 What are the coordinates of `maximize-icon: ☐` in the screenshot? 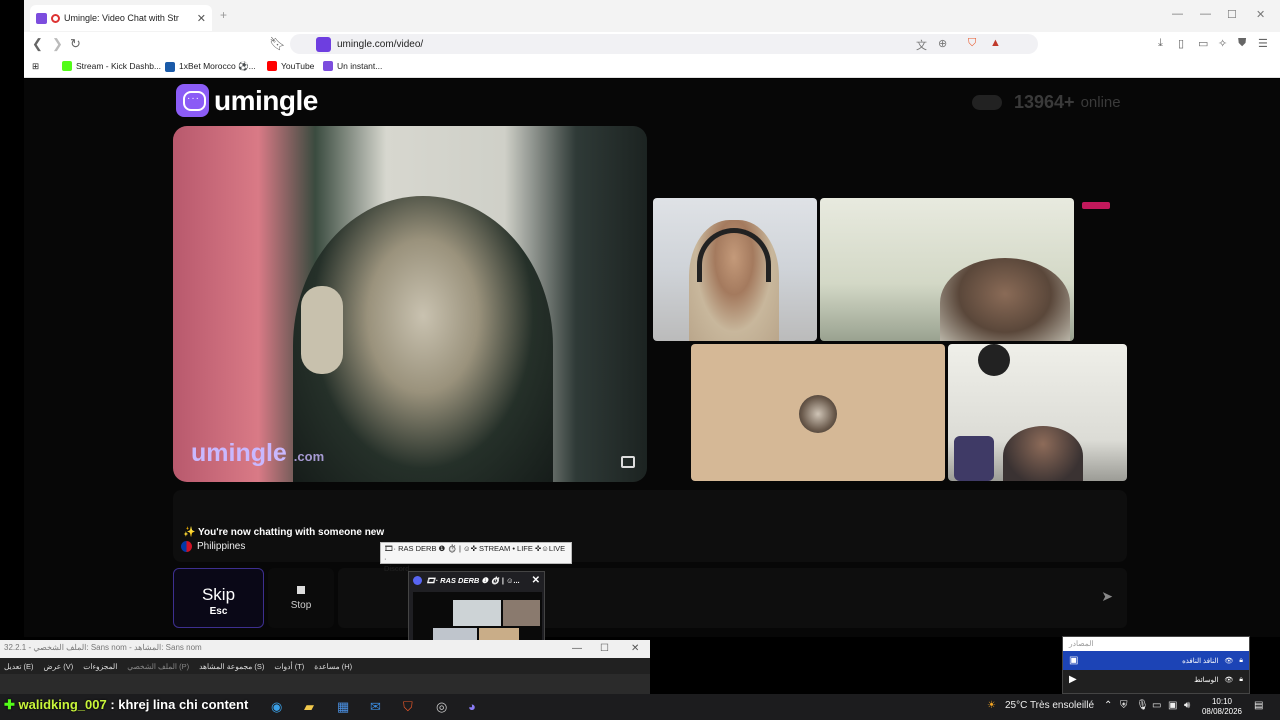 It's located at (1232, 14).